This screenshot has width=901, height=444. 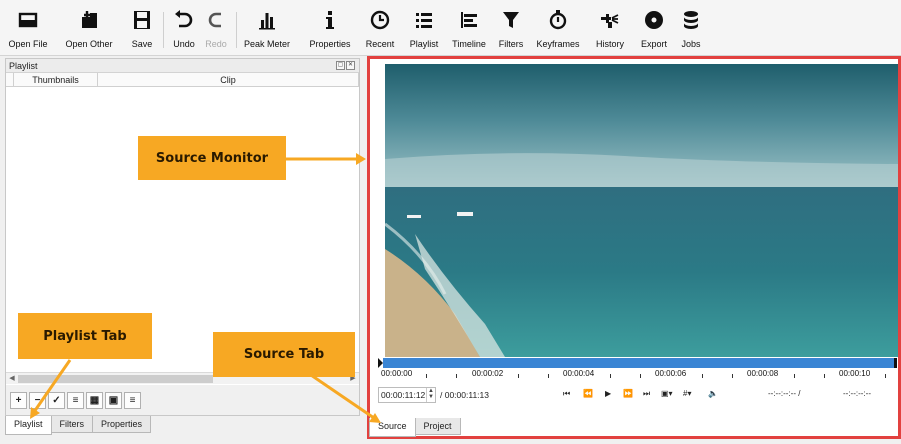 I want to click on rewind-icon: ⏪, so click(x=588, y=393).